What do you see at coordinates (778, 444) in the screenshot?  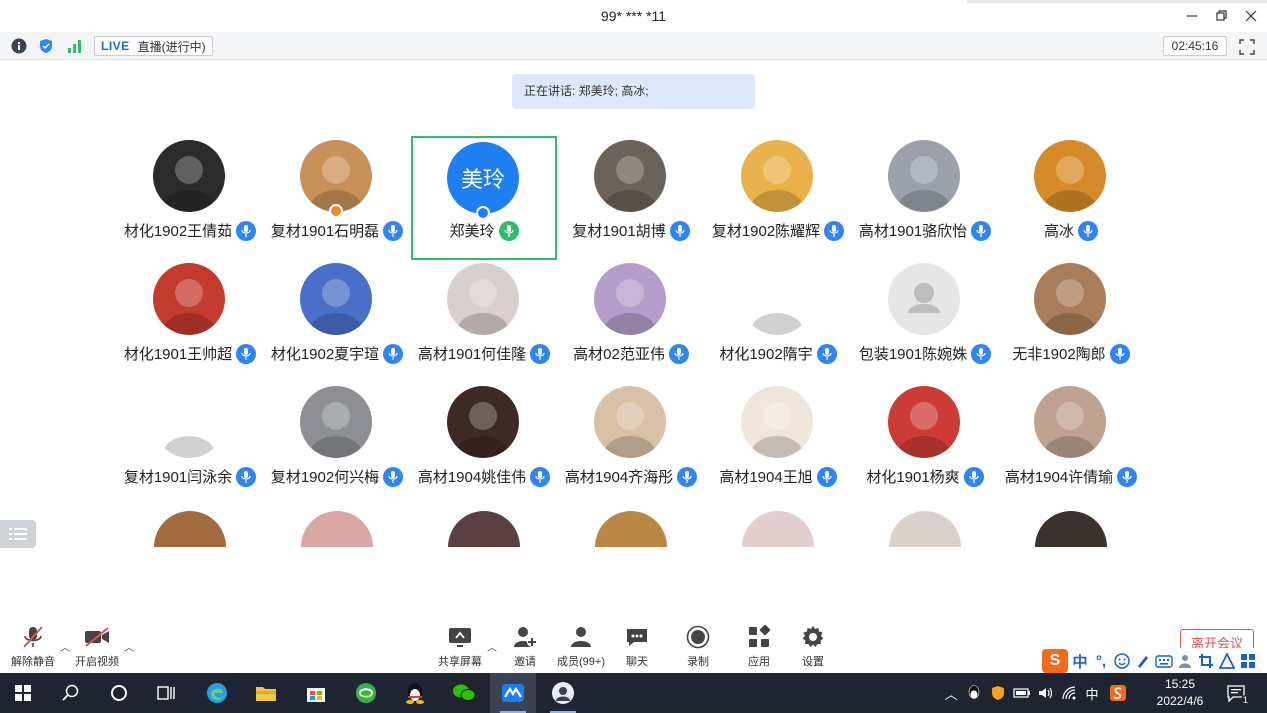 I see `participant-tile: 高材1904王旭` at bounding box center [778, 444].